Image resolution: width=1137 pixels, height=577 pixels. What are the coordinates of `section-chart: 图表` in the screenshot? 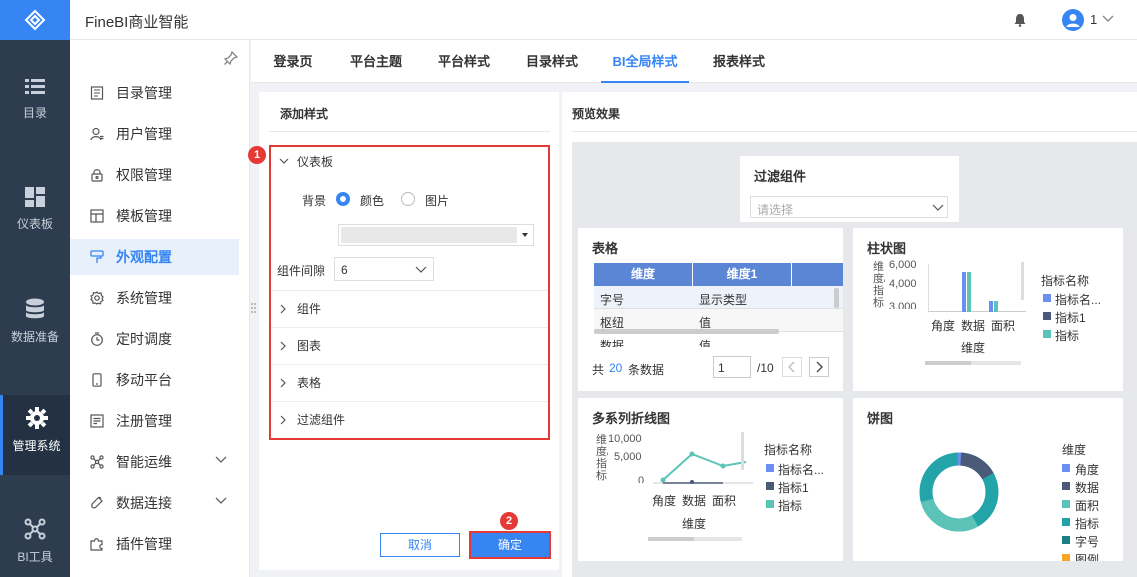 It's located at (409, 345).